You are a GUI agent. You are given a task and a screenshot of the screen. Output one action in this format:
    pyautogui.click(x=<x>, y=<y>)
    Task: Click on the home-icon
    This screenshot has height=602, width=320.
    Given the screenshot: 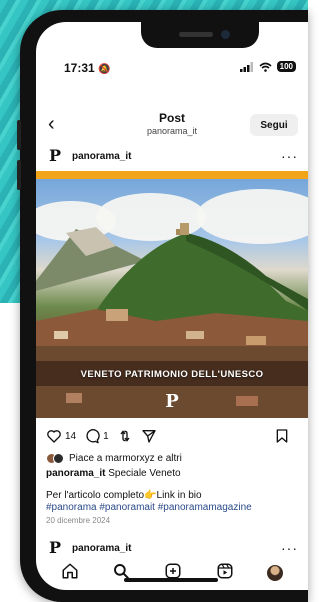 What is the action you would take?
    pyautogui.click(x=70, y=571)
    